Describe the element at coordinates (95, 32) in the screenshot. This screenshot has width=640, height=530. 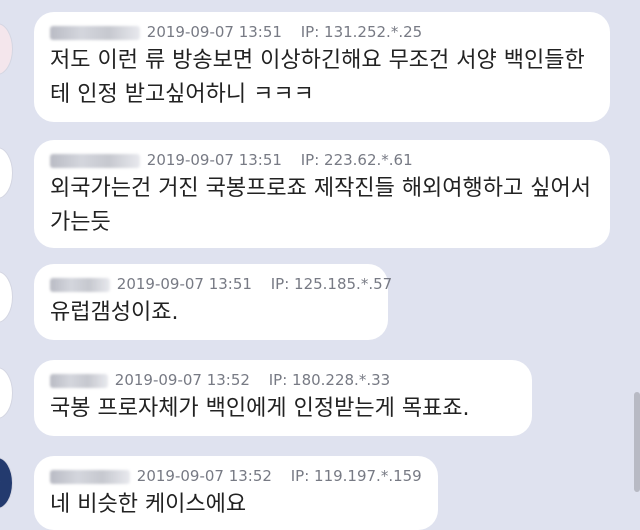
I see `blurred-nickname: L` at that location.